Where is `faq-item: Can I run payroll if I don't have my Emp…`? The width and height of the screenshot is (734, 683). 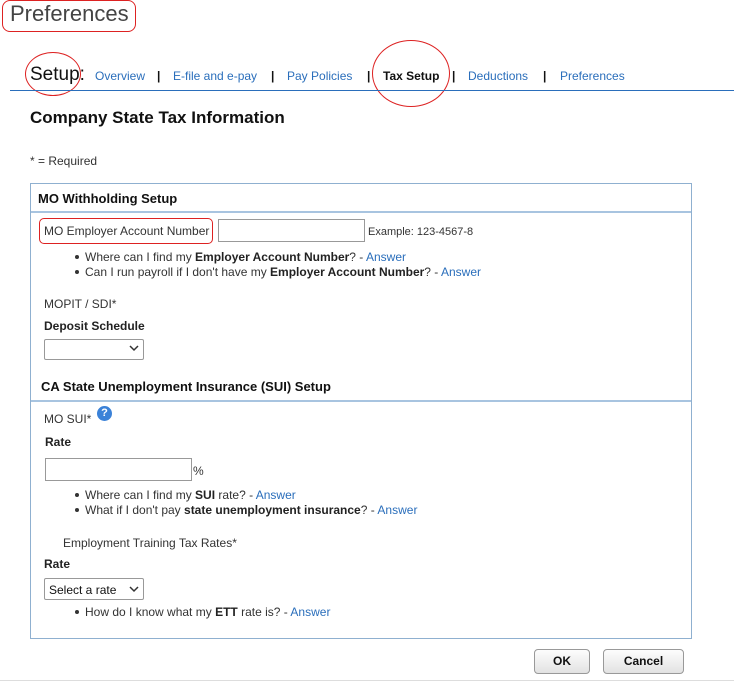 faq-item: Can I run payroll if I don't have my Emp… is located at coordinates (278, 272).